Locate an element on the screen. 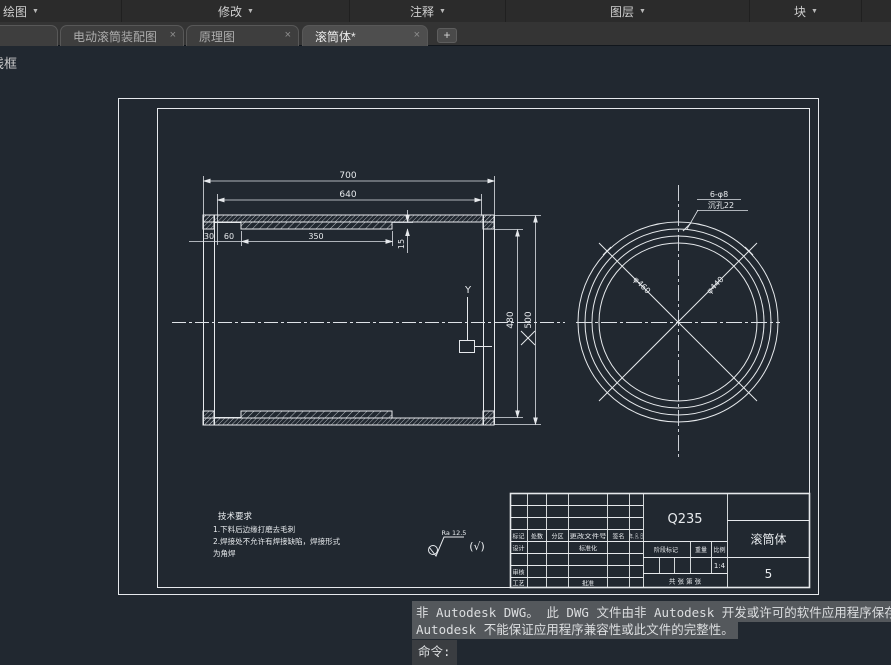 This screenshot has height=665, width=891. file-tab-assembly: 电动滚筒装配图 × is located at coordinates (122, 35).